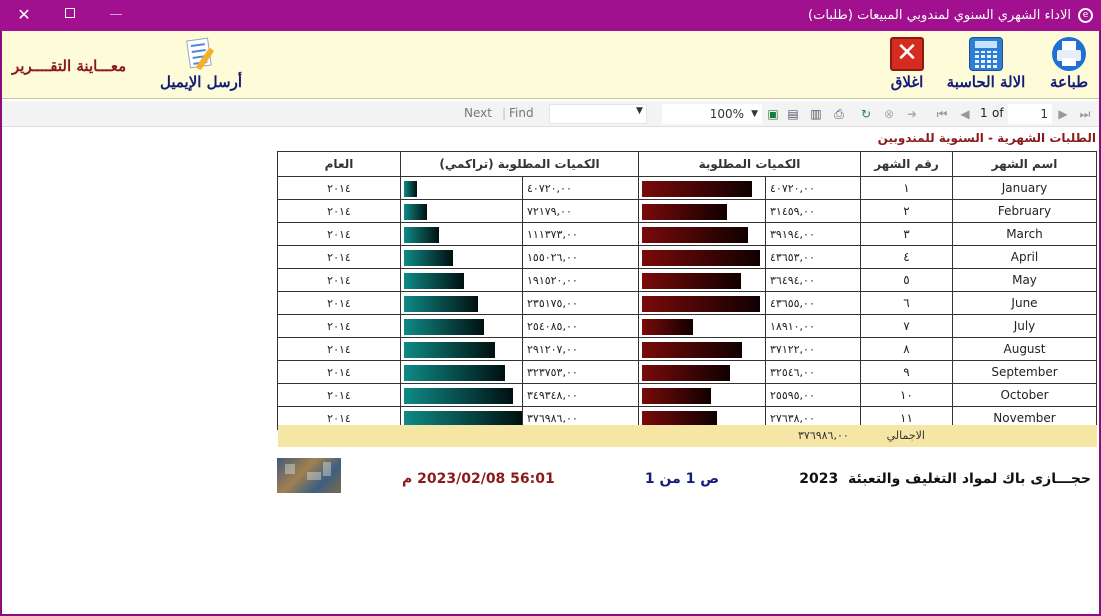  What do you see at coordinates (816, 114) in the screenshot?
I see `page-setup-icon: ▥` at bounding box center [816, 114].